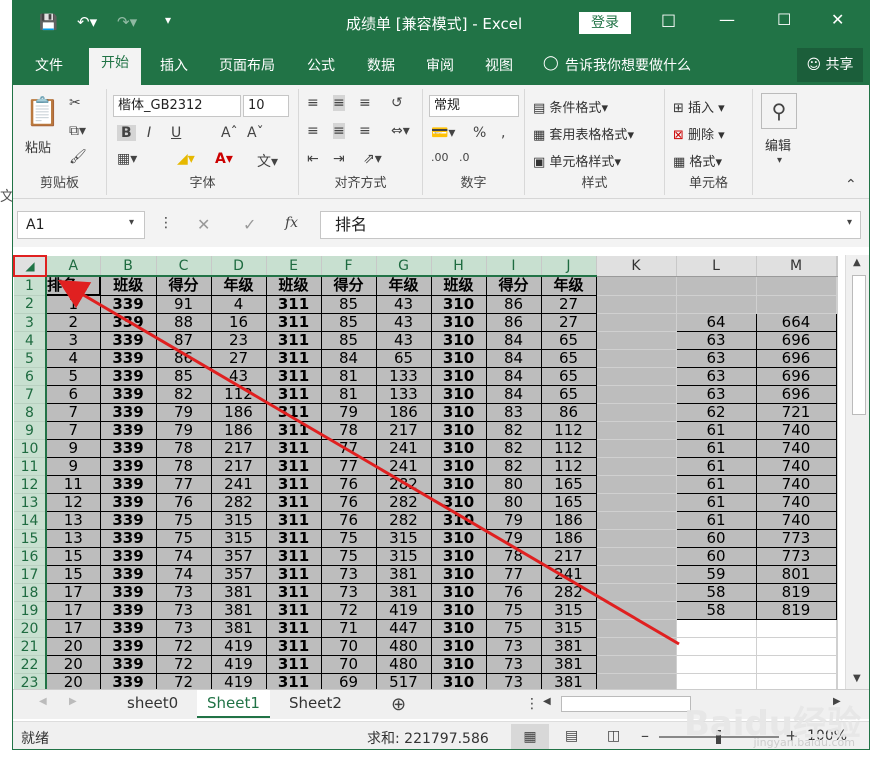 The width and height of the screenshot is (878, 773). What do you see at coordinates (238, 340) in the screenshot?
I see `cell: 23` at bounding box center [238, 340].